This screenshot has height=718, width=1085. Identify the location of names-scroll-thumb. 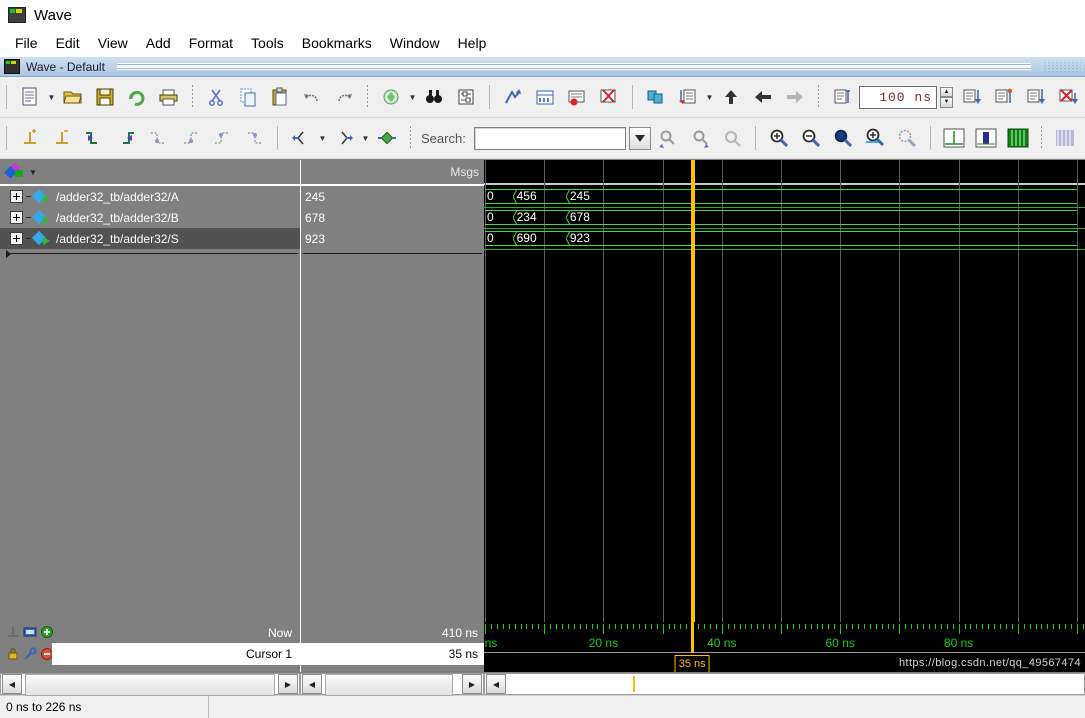
(150, 685).